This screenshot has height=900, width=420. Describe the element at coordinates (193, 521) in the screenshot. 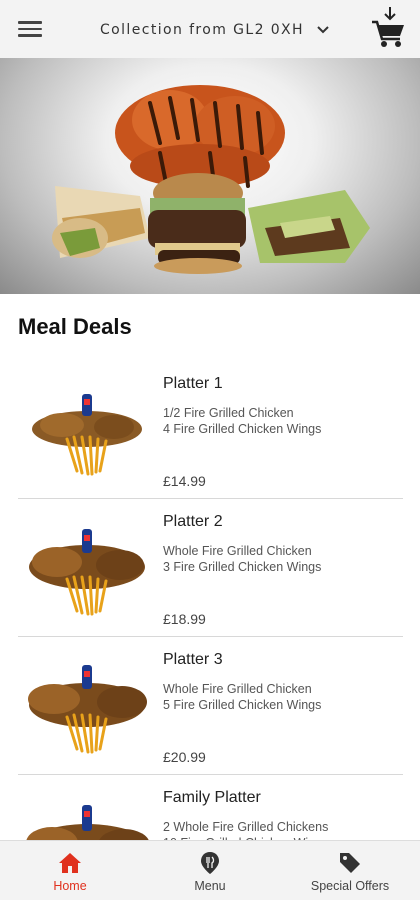

I see `deal-name: Platter 2` at that location.